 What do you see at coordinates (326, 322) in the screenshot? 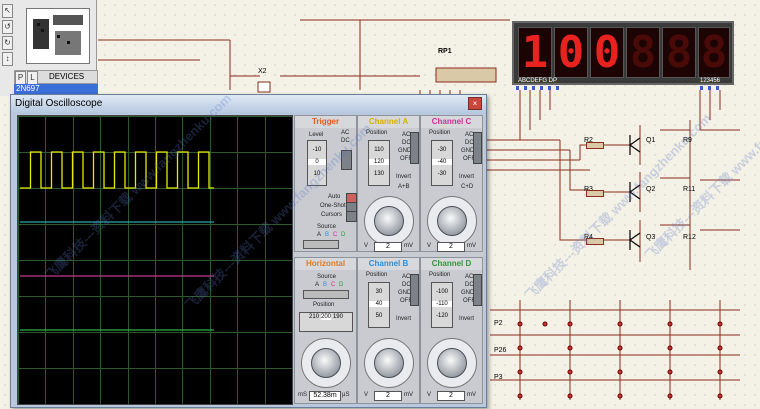
I see `horizontal-position-dial: 210 200 190` at bounding box center [326, 322].